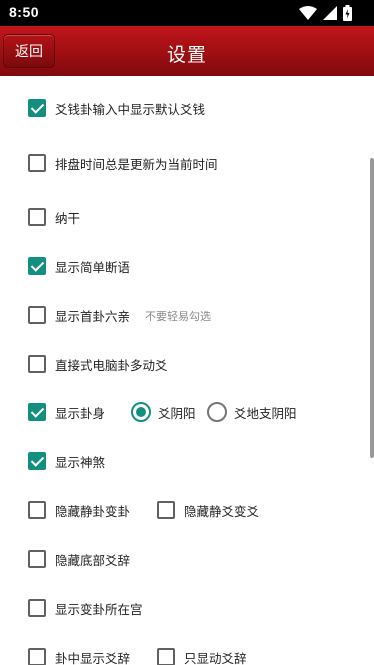 Image resolution: width=374 pixels, height=665 pixels. Describe the element at coordinates (111, 365) in the screenshot. I see `multi-moving-lines-label: 直接式电脑卦多动爻` at that location.